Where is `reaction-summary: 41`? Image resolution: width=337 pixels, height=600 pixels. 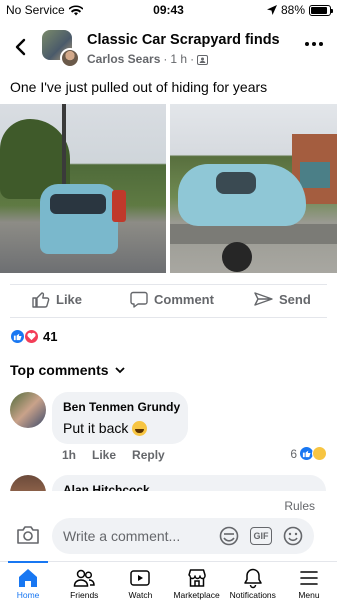 reaction-summary: 41 is located at coordinates (33, 336).